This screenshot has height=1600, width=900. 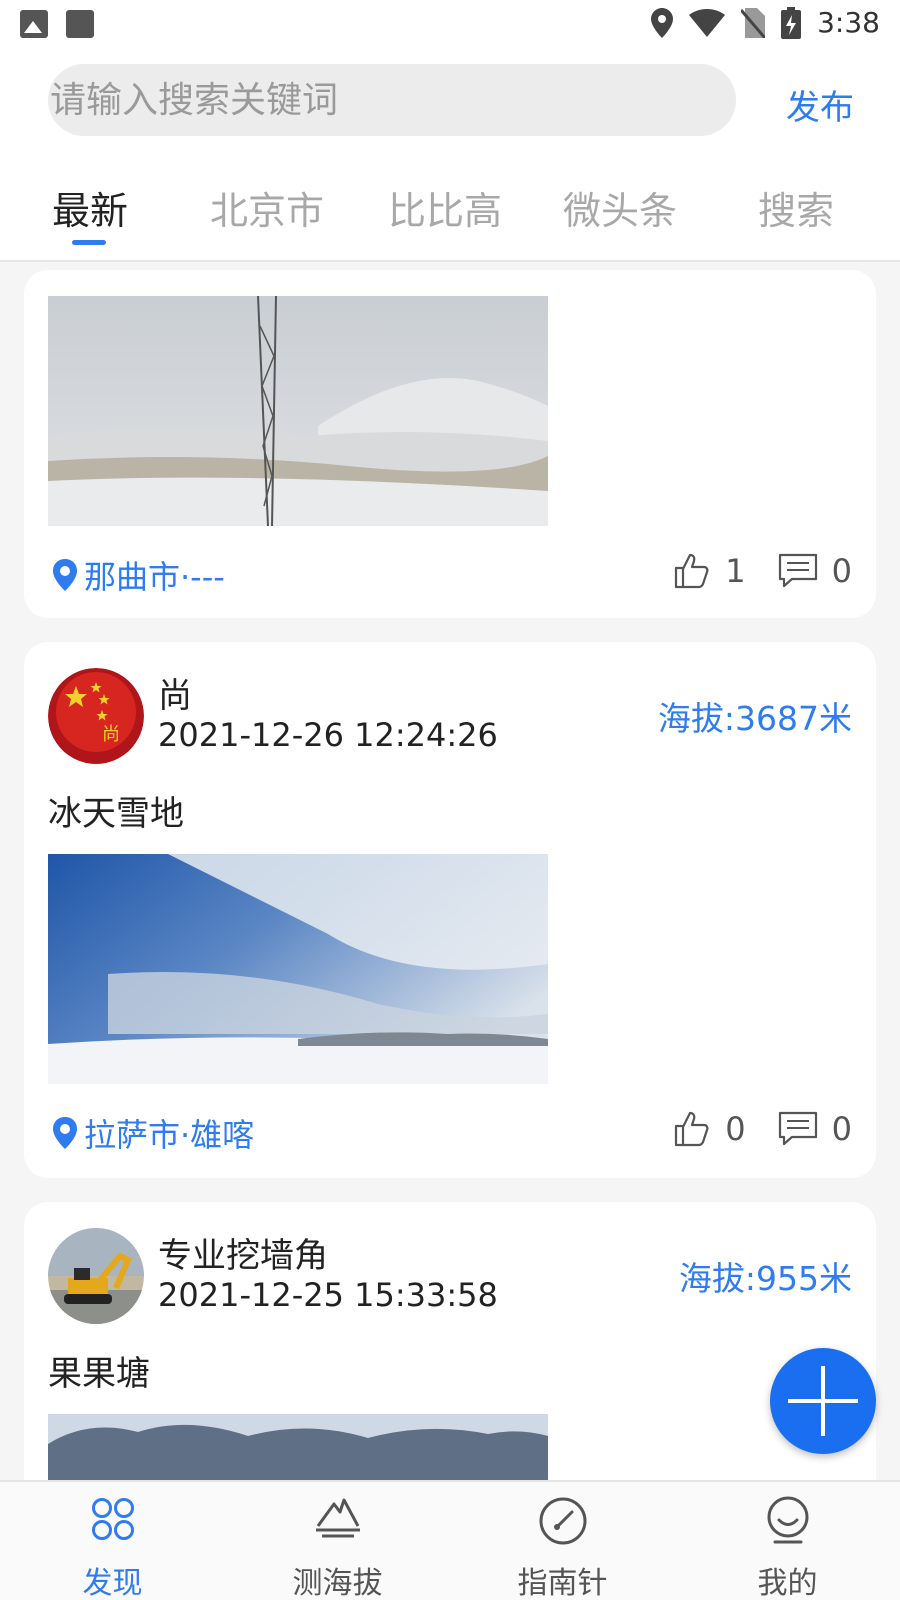 I want to click on post-location: 拉萨市·雄喀, so click(x=152, y=1133).